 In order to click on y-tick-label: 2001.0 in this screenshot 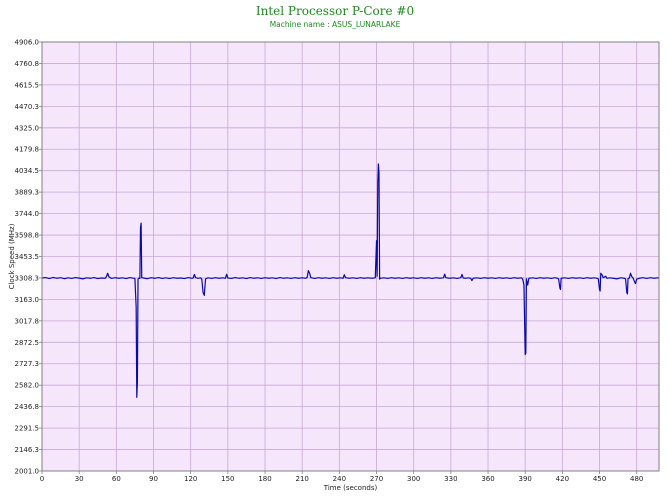, I will do `click(27, 472)`.